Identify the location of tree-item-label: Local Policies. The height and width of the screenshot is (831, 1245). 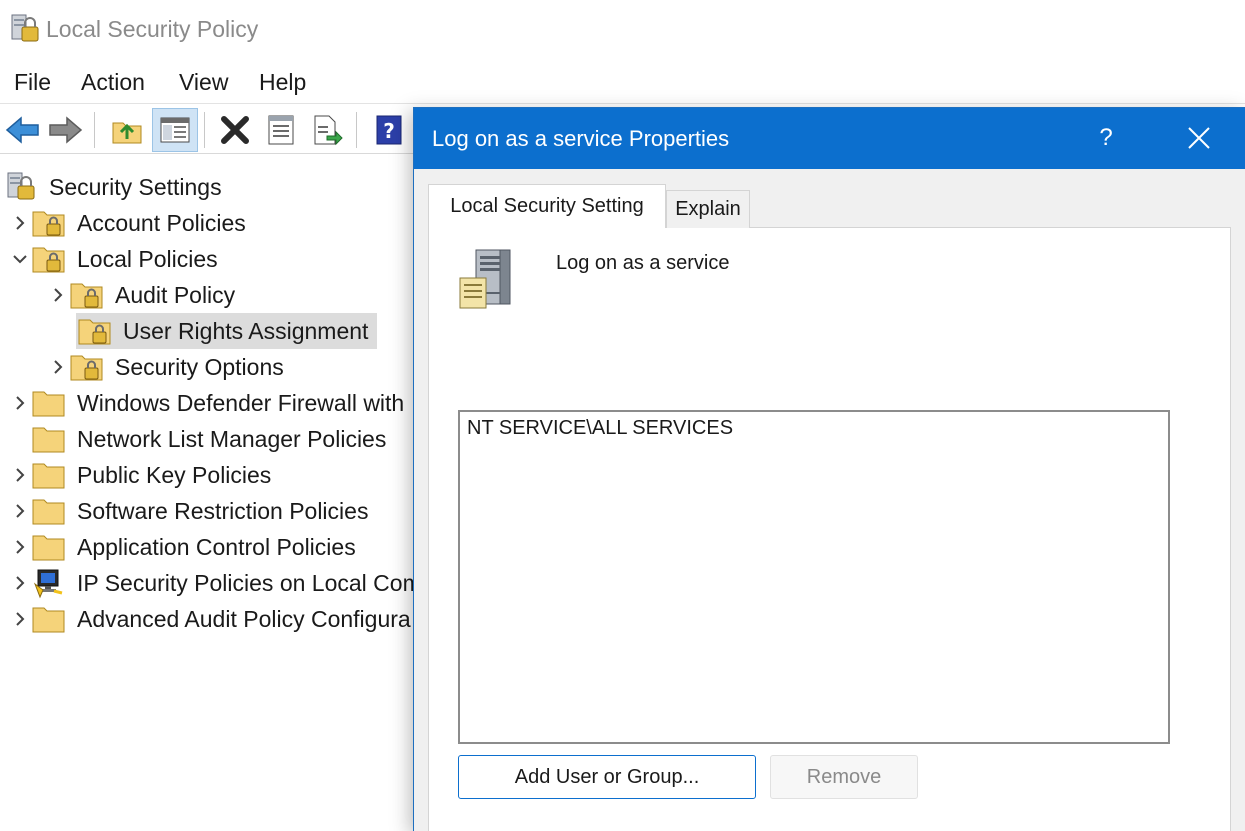
(147, 258).